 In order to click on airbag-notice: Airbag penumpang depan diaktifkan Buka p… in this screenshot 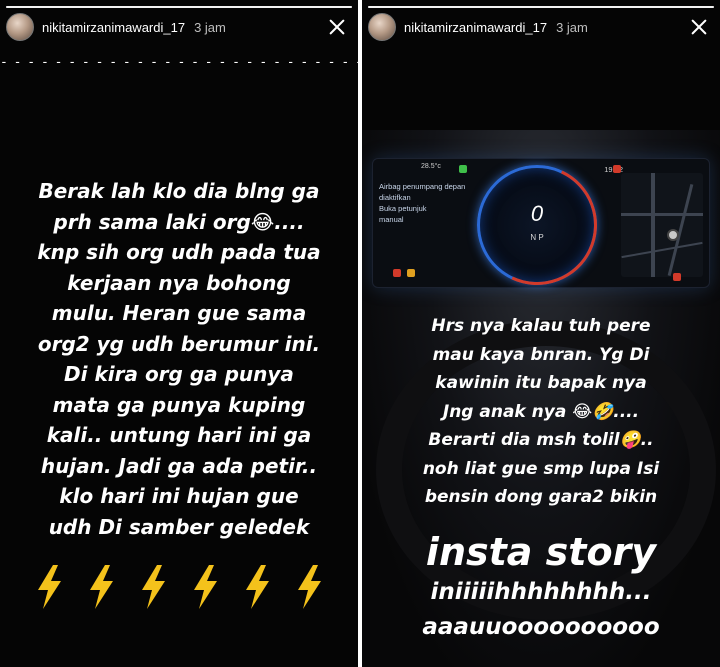, I will do `click(422, 203)`.